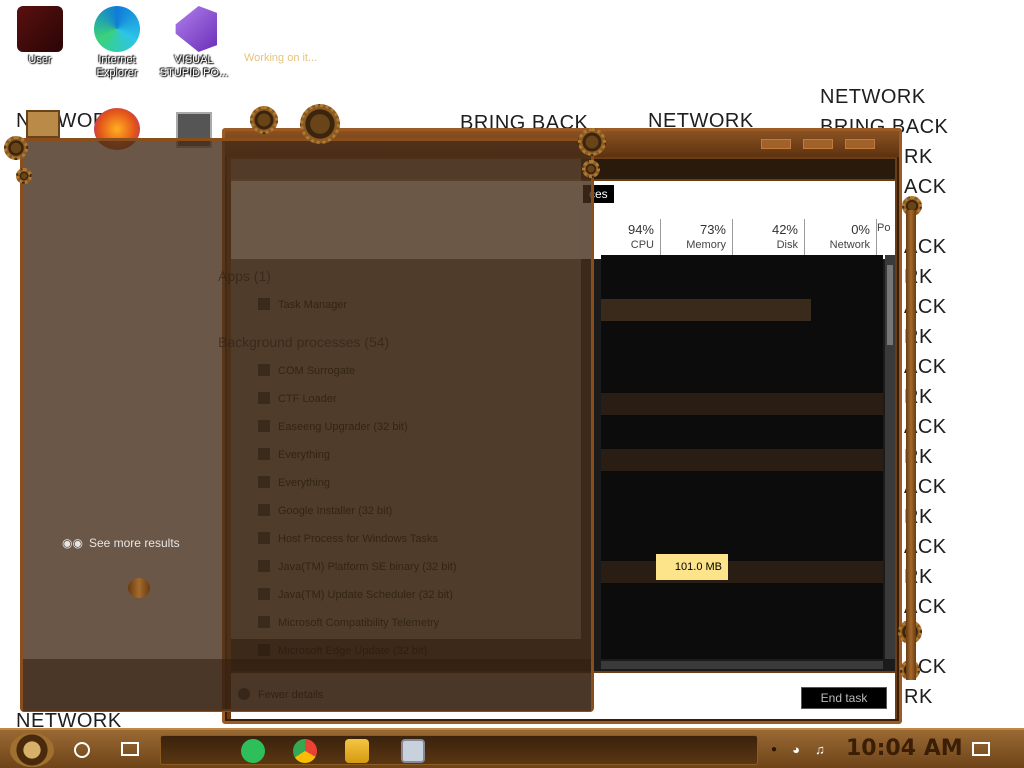  I want to click on task-view-icon, so click(130, 749).